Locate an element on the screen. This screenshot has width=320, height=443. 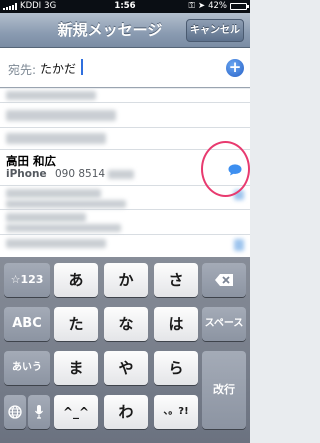
globe-key is located at coordinates (15, 412).